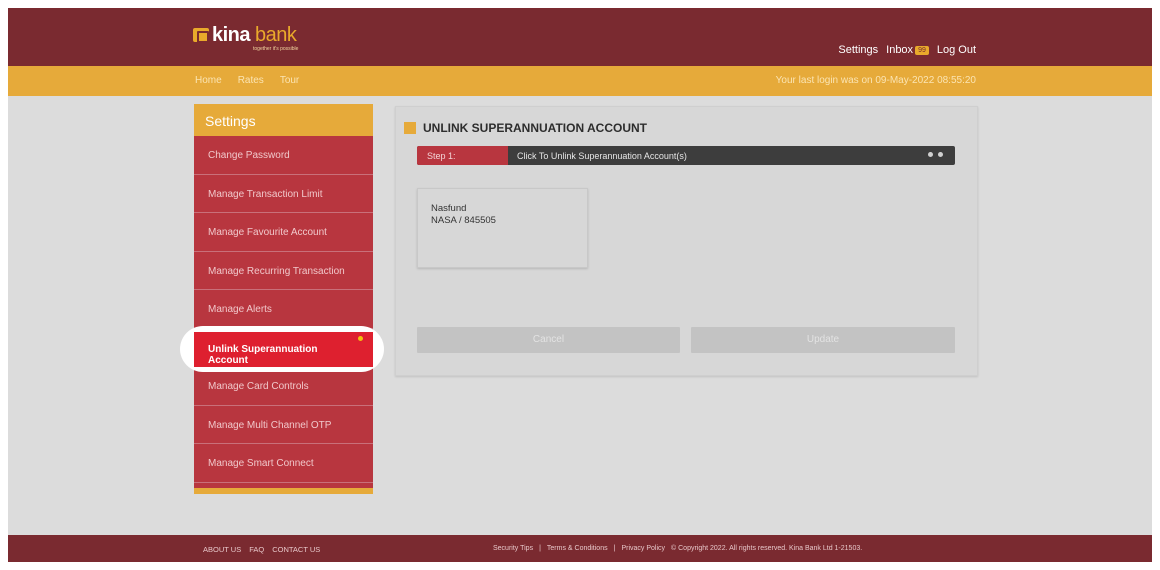  What do you see at coordinates (283, 463) in the screenshot?
I see `sidebar-item-smart-connect: Manage Smart Connect` at bounding box center [283, 463].